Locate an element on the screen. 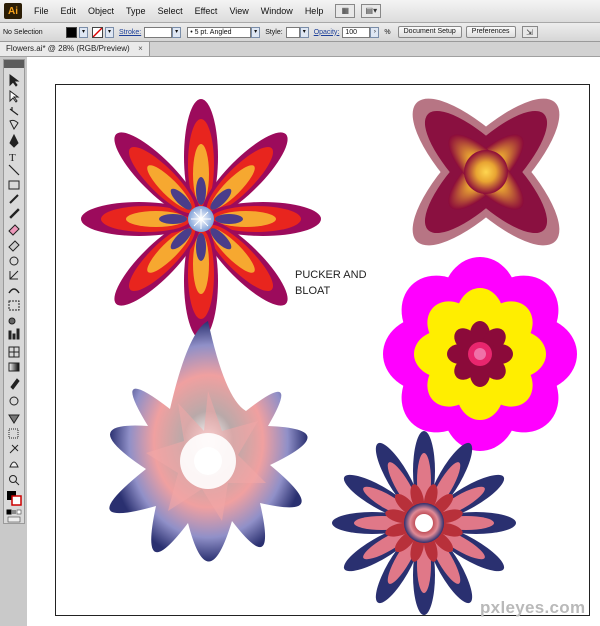 The height and width of the screenshot is (626, 600). spiky-star-flower is located at coordinates (208, 441).